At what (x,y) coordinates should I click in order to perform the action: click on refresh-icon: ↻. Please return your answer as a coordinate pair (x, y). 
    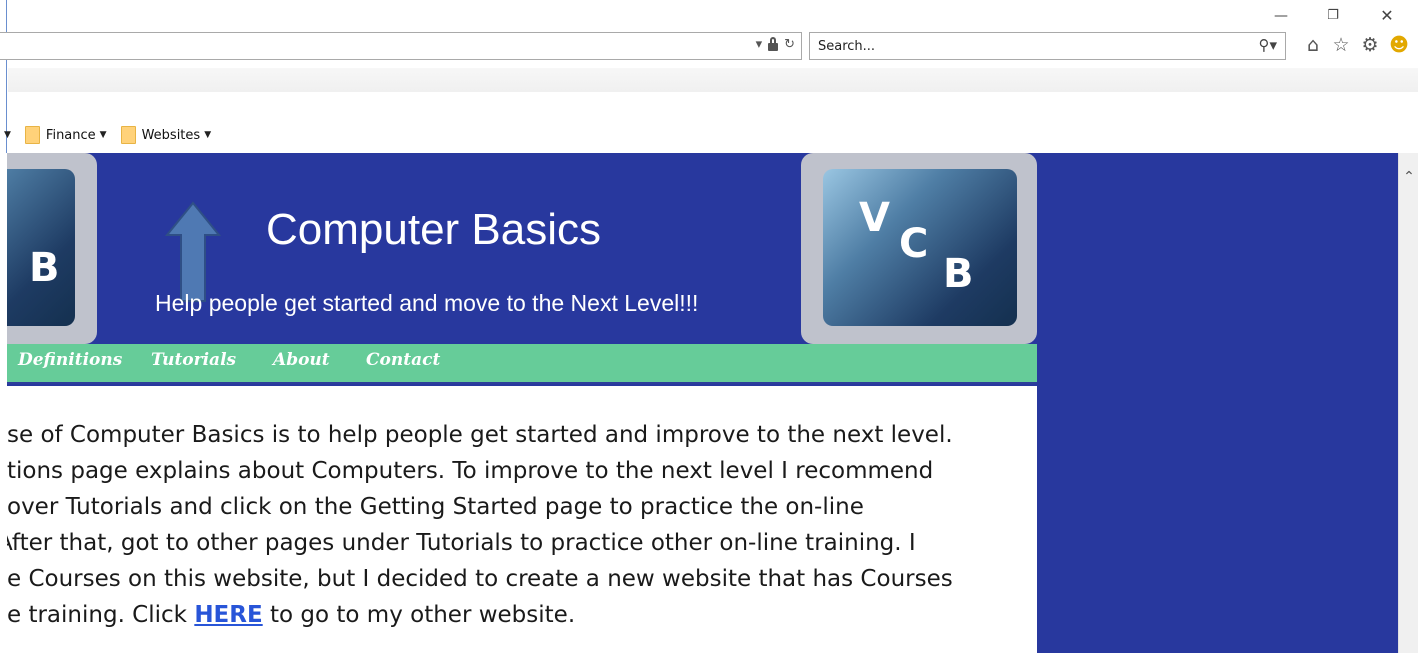
    Looking at the image, I should click on (789, 44).